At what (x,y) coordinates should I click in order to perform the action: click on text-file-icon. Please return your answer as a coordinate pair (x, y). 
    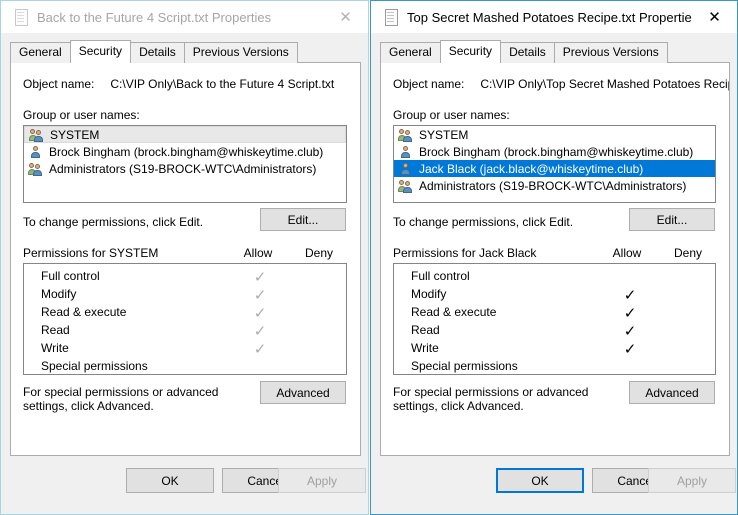
    Looking at the image, I should click on (391, 17).